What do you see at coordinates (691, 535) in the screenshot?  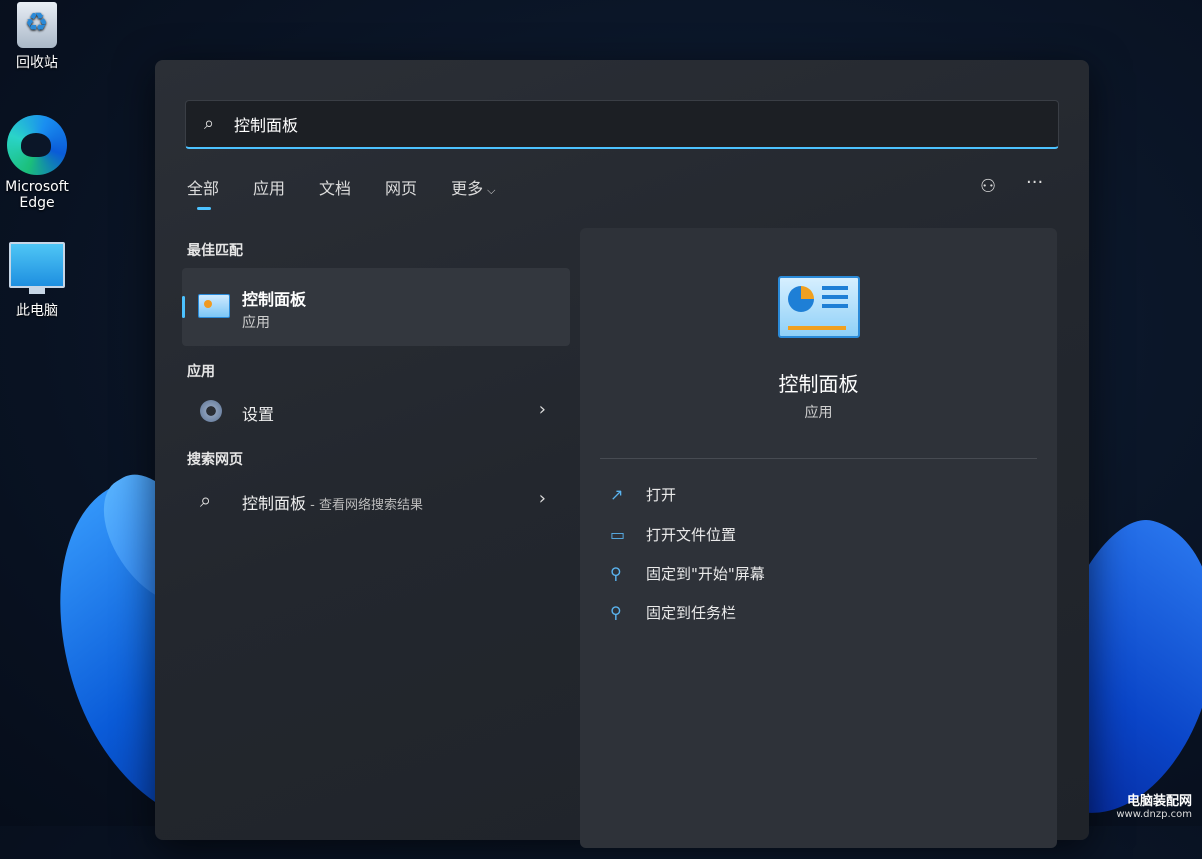 I see `action-label: 打开文件位置` at bounding box center [691, 535].